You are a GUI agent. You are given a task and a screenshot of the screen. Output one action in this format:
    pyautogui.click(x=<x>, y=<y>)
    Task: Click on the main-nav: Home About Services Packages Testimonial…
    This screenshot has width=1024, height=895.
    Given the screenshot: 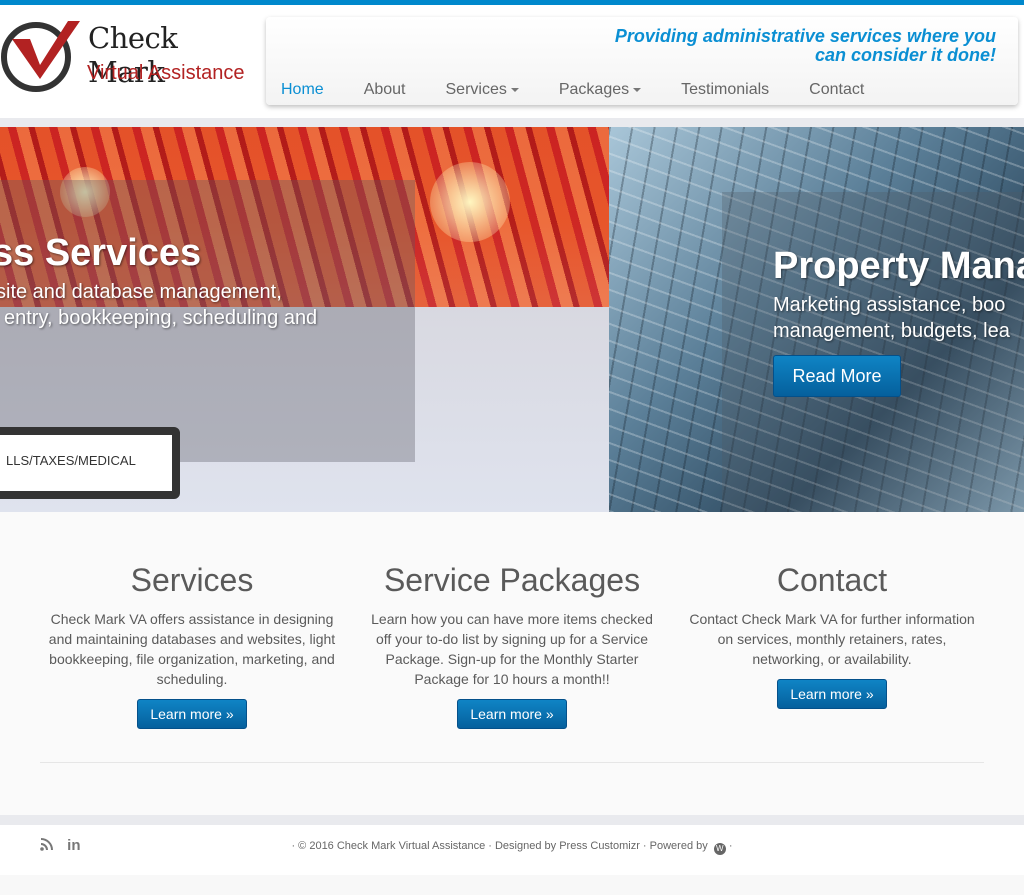 What is the action you would take?
    pyautogui.click(x=592, y=90)
    